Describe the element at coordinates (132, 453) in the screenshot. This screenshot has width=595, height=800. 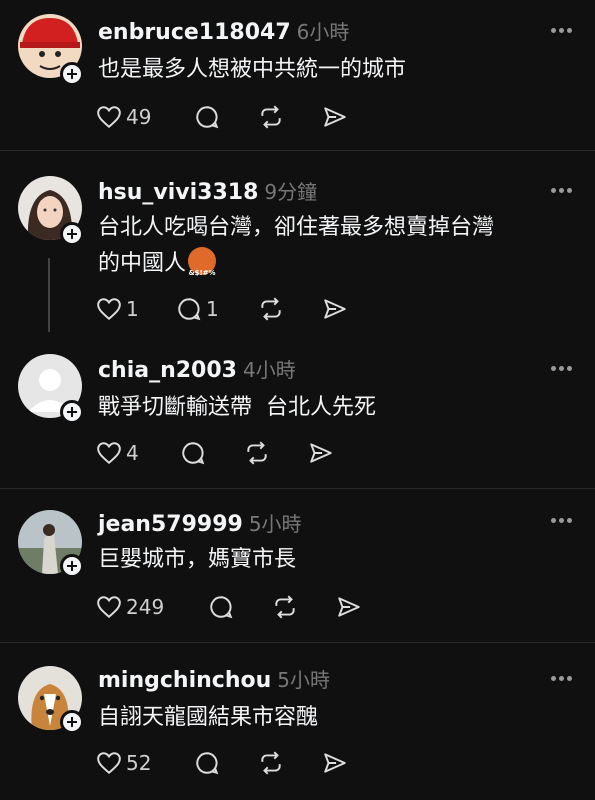
I see `like-count: 4` at that location.